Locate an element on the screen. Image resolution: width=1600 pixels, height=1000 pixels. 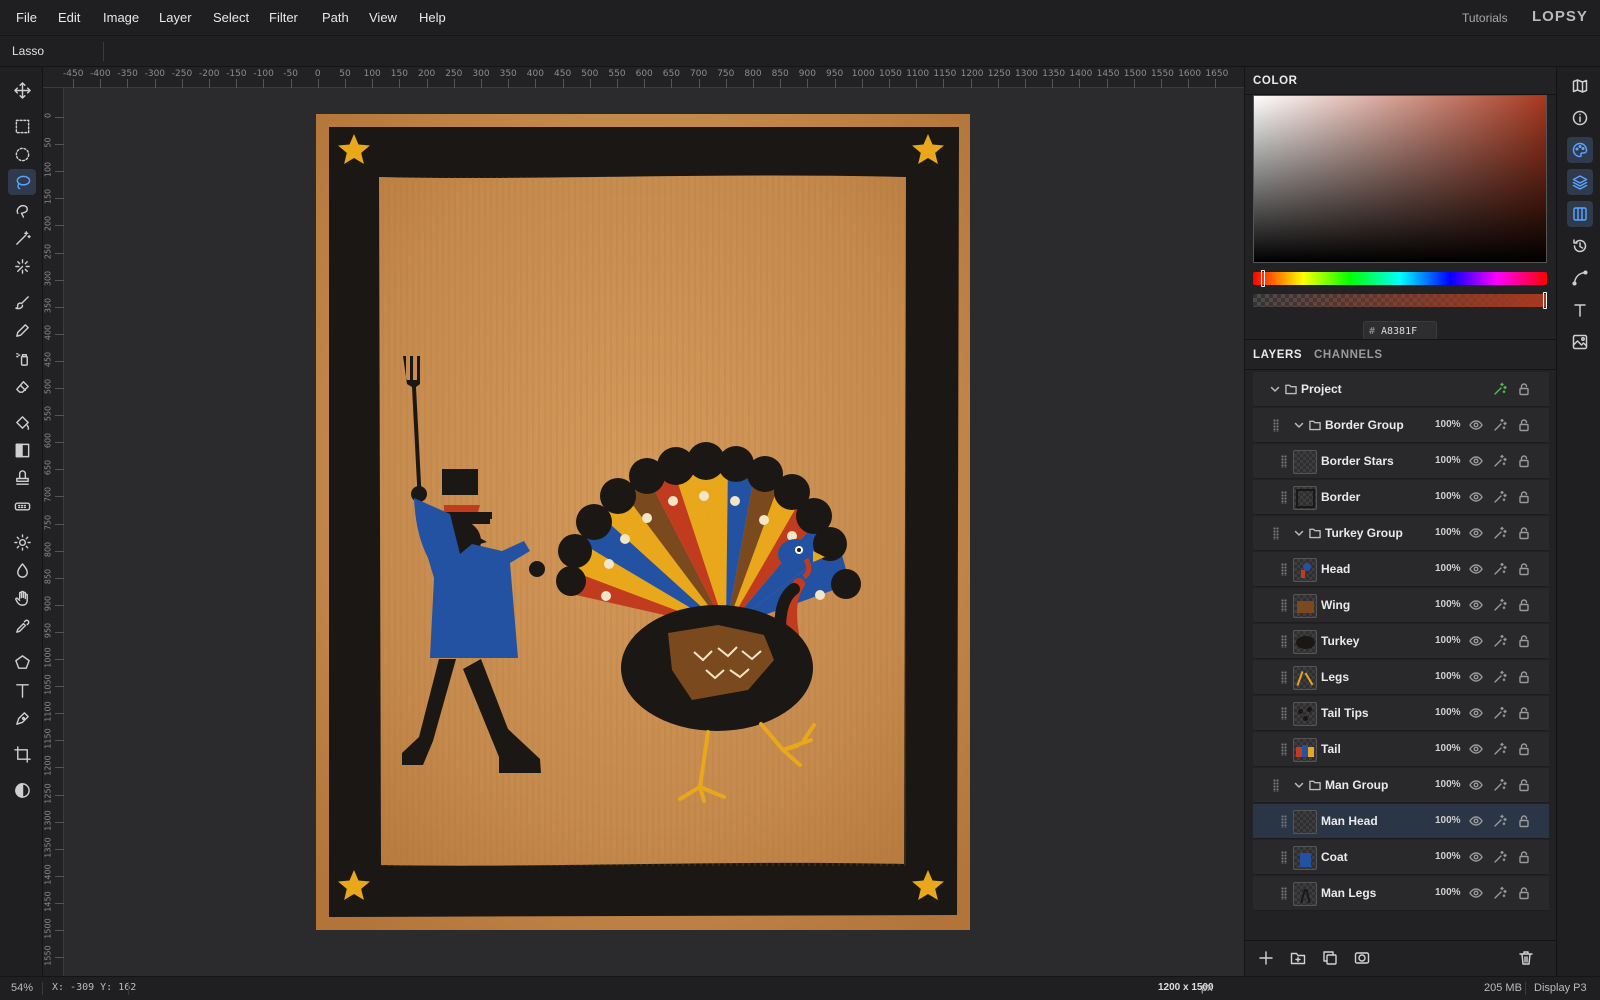
menu-view: View is located at coordinates (383, 17).